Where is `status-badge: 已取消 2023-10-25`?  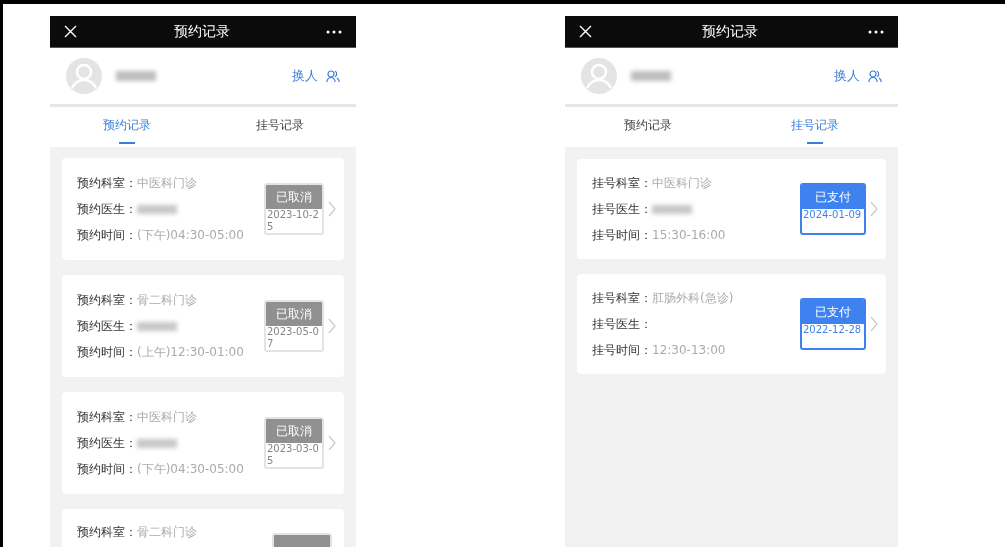
status-badge: 已取消 2023-10-25 is located at coordinates (294, 209).